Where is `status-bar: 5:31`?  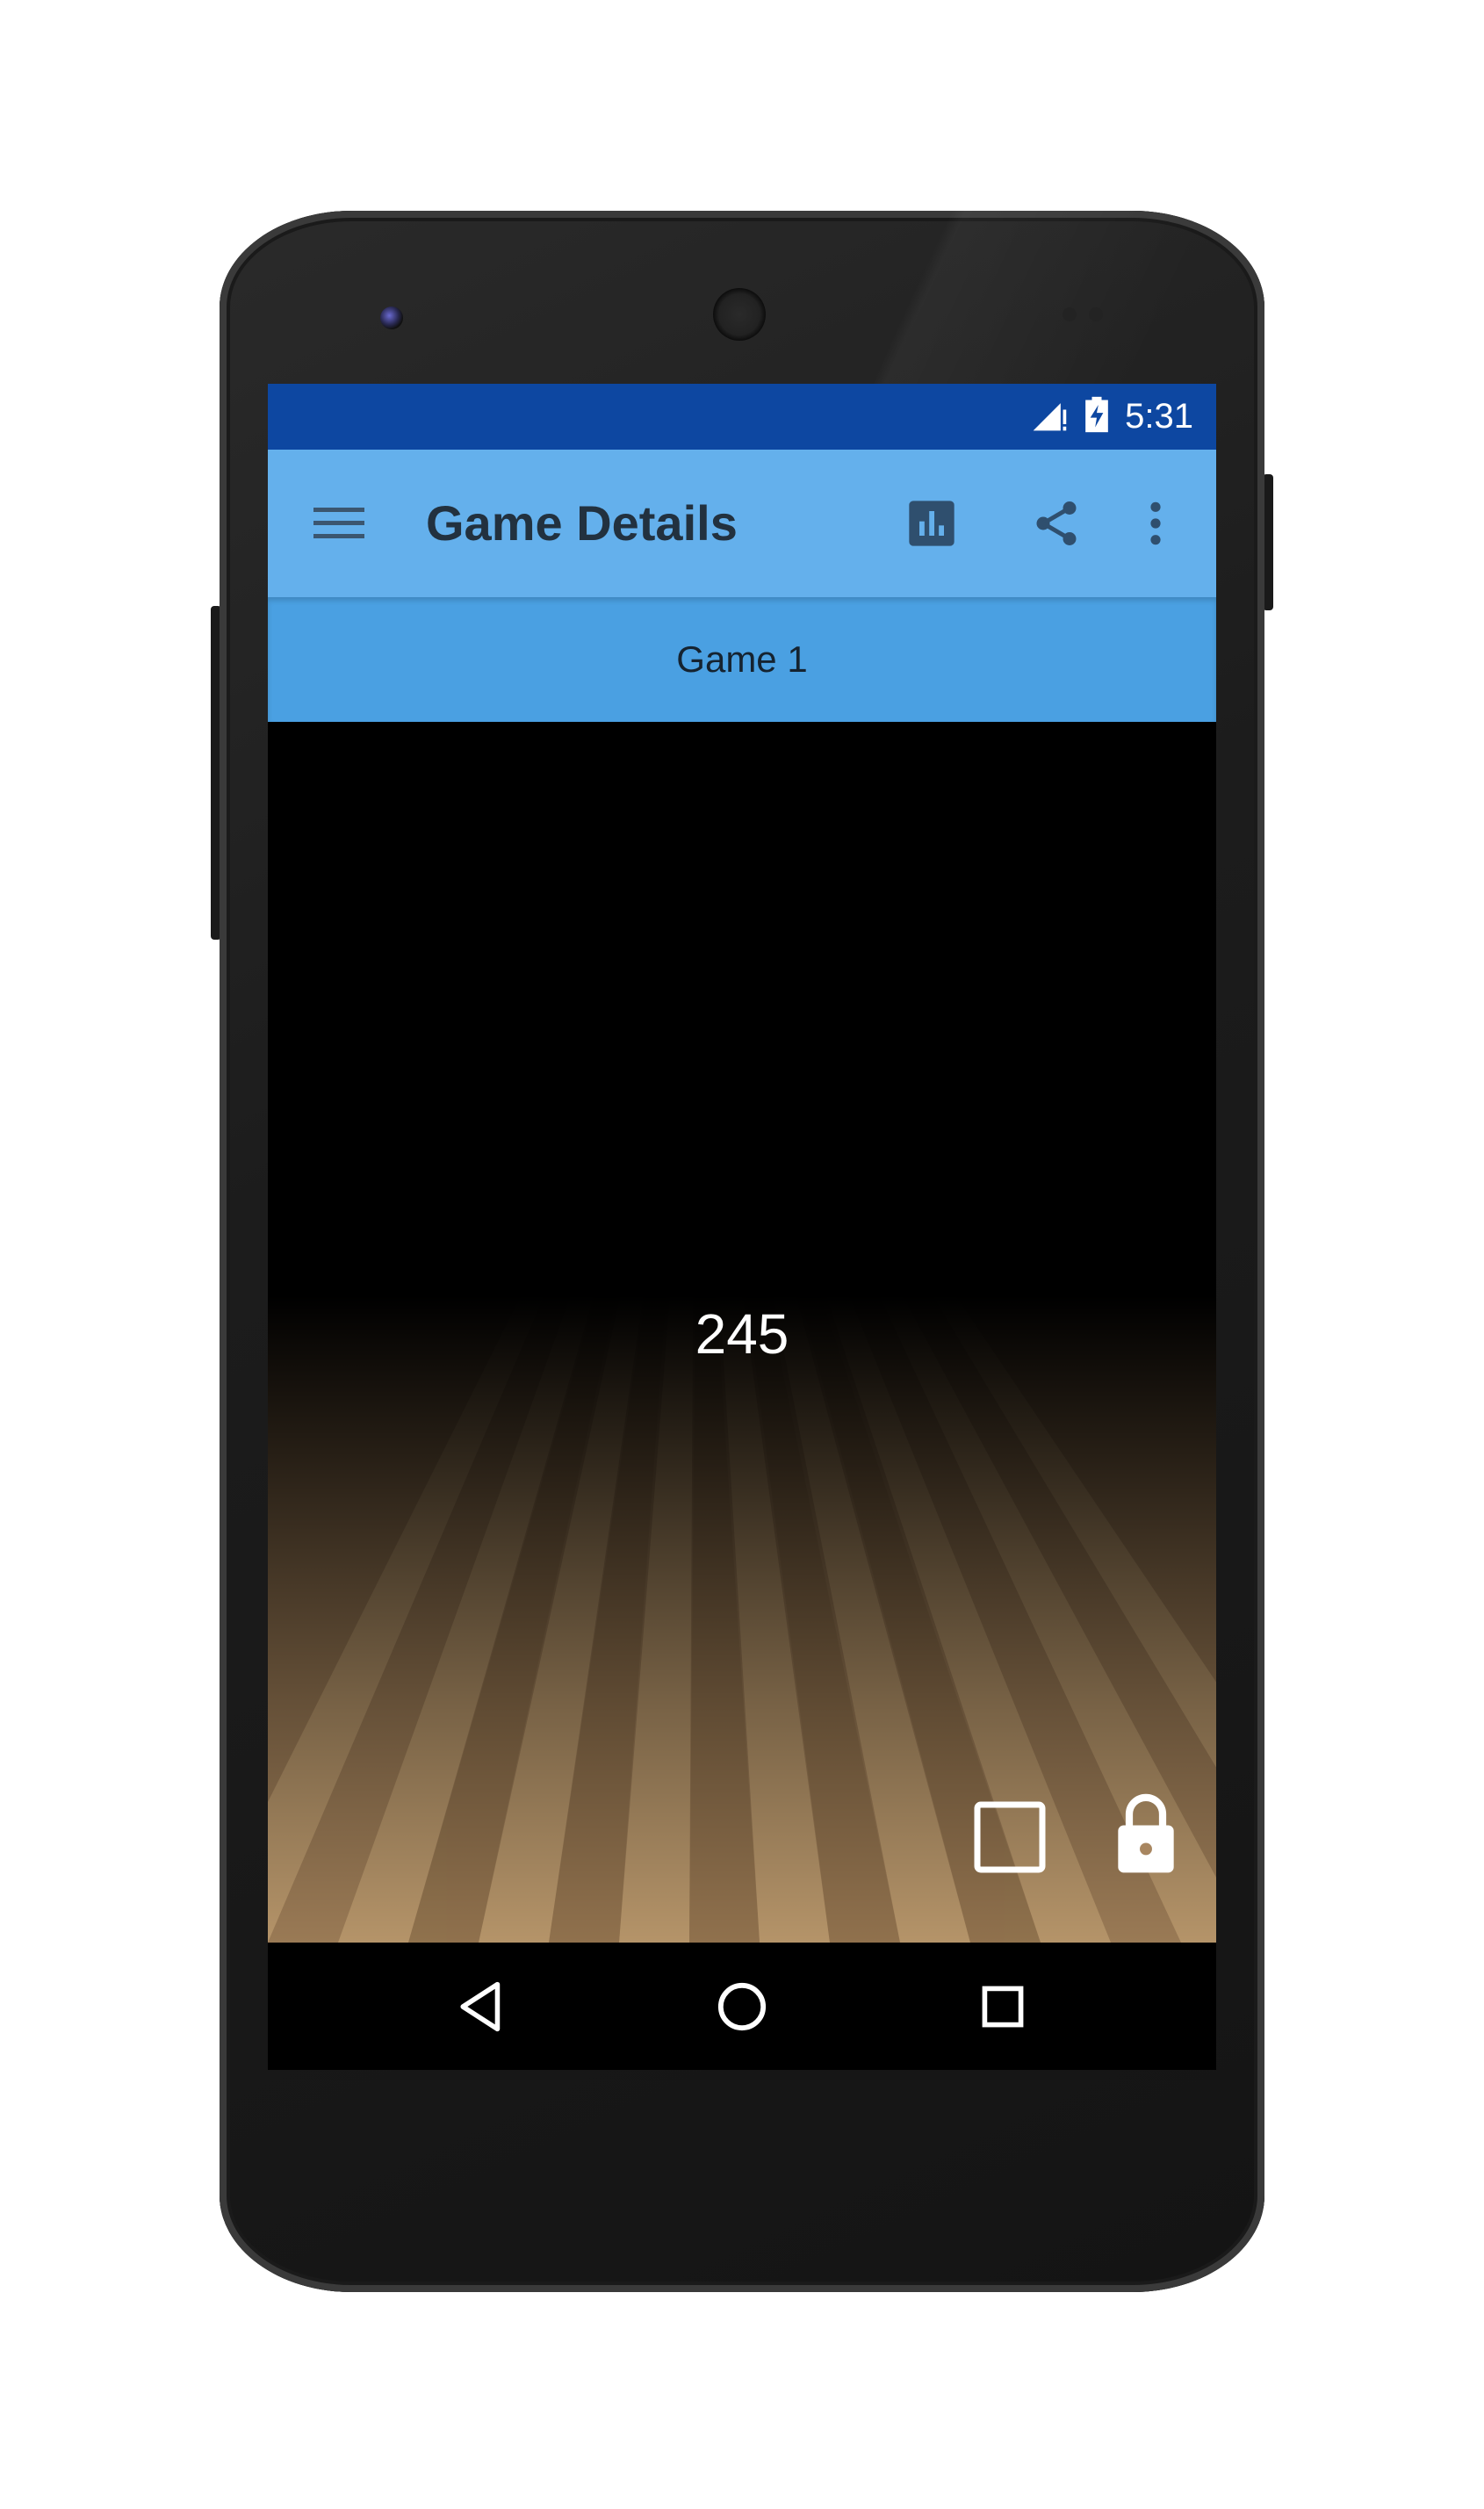
status-bar: 5:31 is located at coordinates (742, 417).